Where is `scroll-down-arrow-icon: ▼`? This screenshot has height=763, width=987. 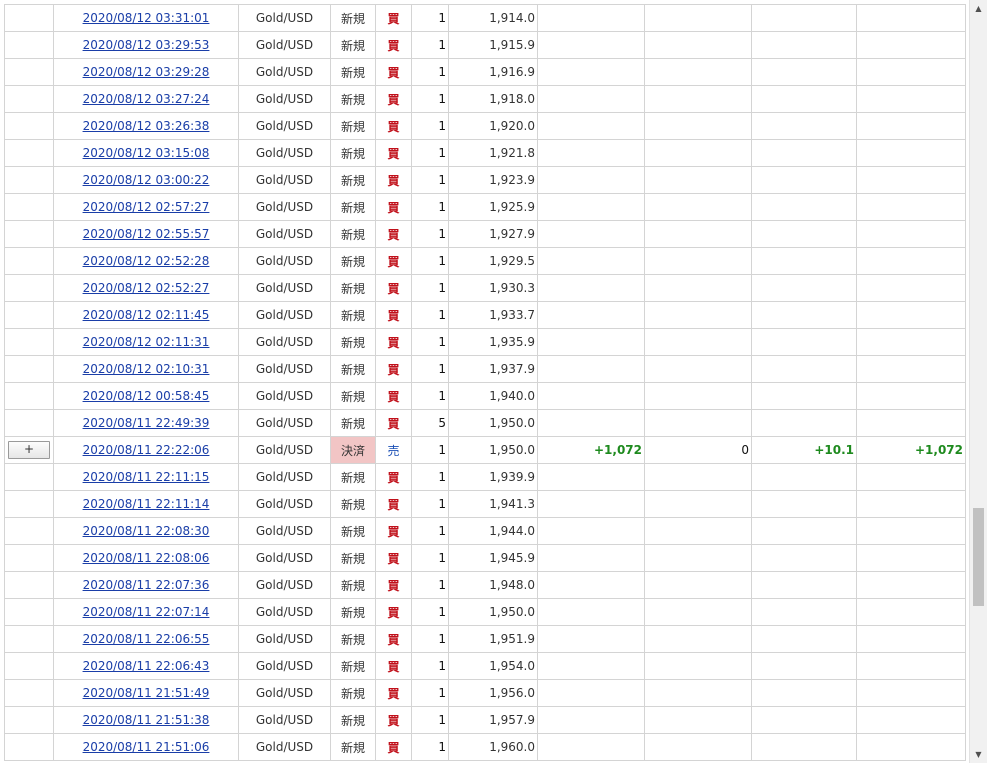 scroll-down-arrow-icon: ▼ is located at coordinates (978, 754).